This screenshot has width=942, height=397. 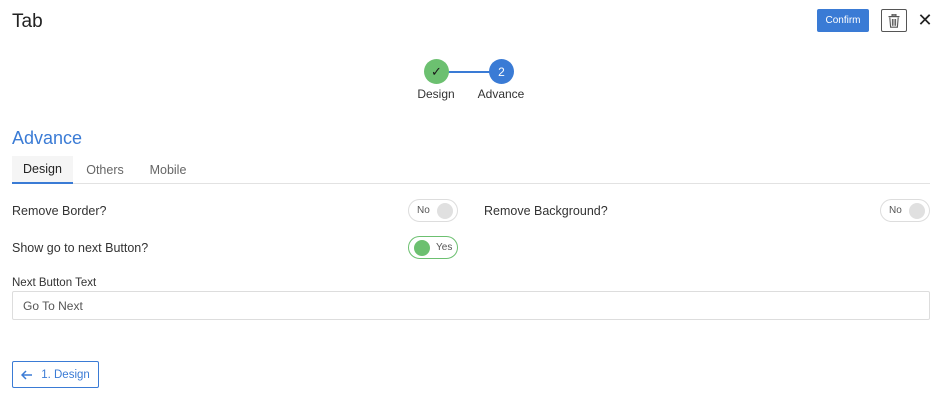 I want to click on back-button-label: 1. Design, so click(x=65, y=374).